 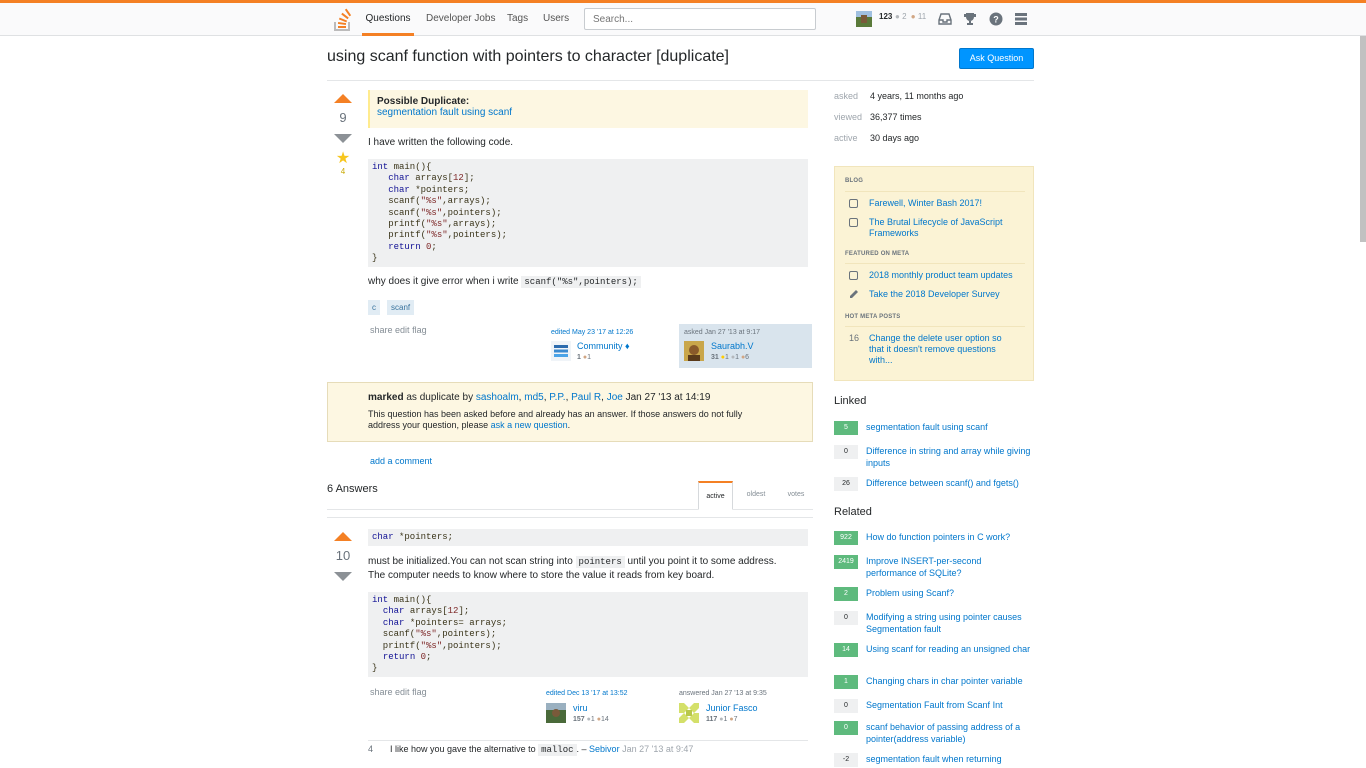 I want to click on nav-questions: Questions, so click(x=388, y=19).